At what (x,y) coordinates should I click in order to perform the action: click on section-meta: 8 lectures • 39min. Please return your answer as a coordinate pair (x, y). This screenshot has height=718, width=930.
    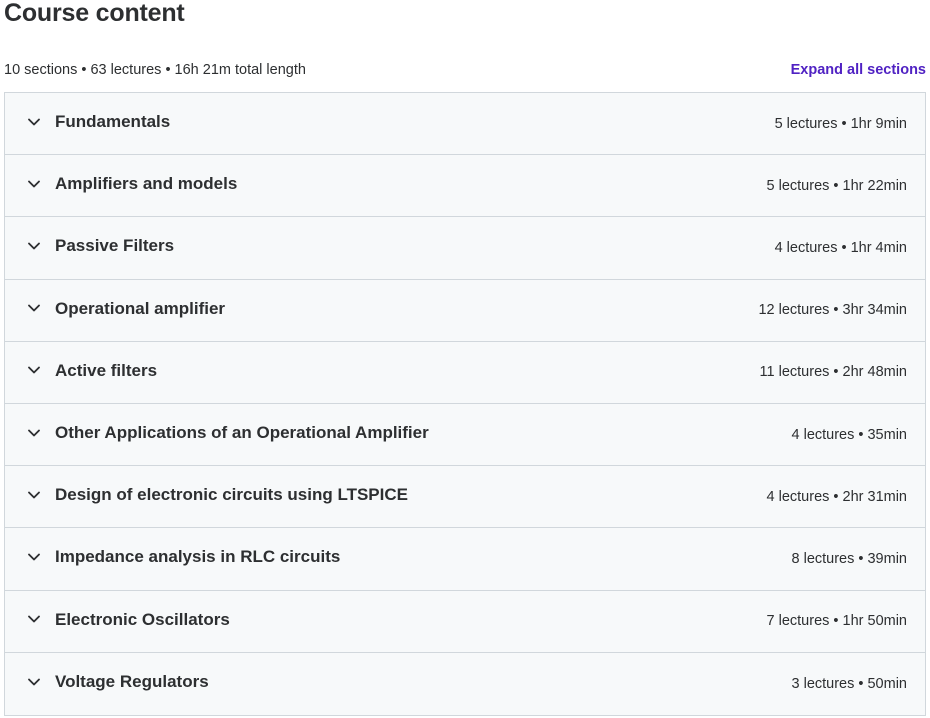
    Looking at the image, I should click on (849, 558).